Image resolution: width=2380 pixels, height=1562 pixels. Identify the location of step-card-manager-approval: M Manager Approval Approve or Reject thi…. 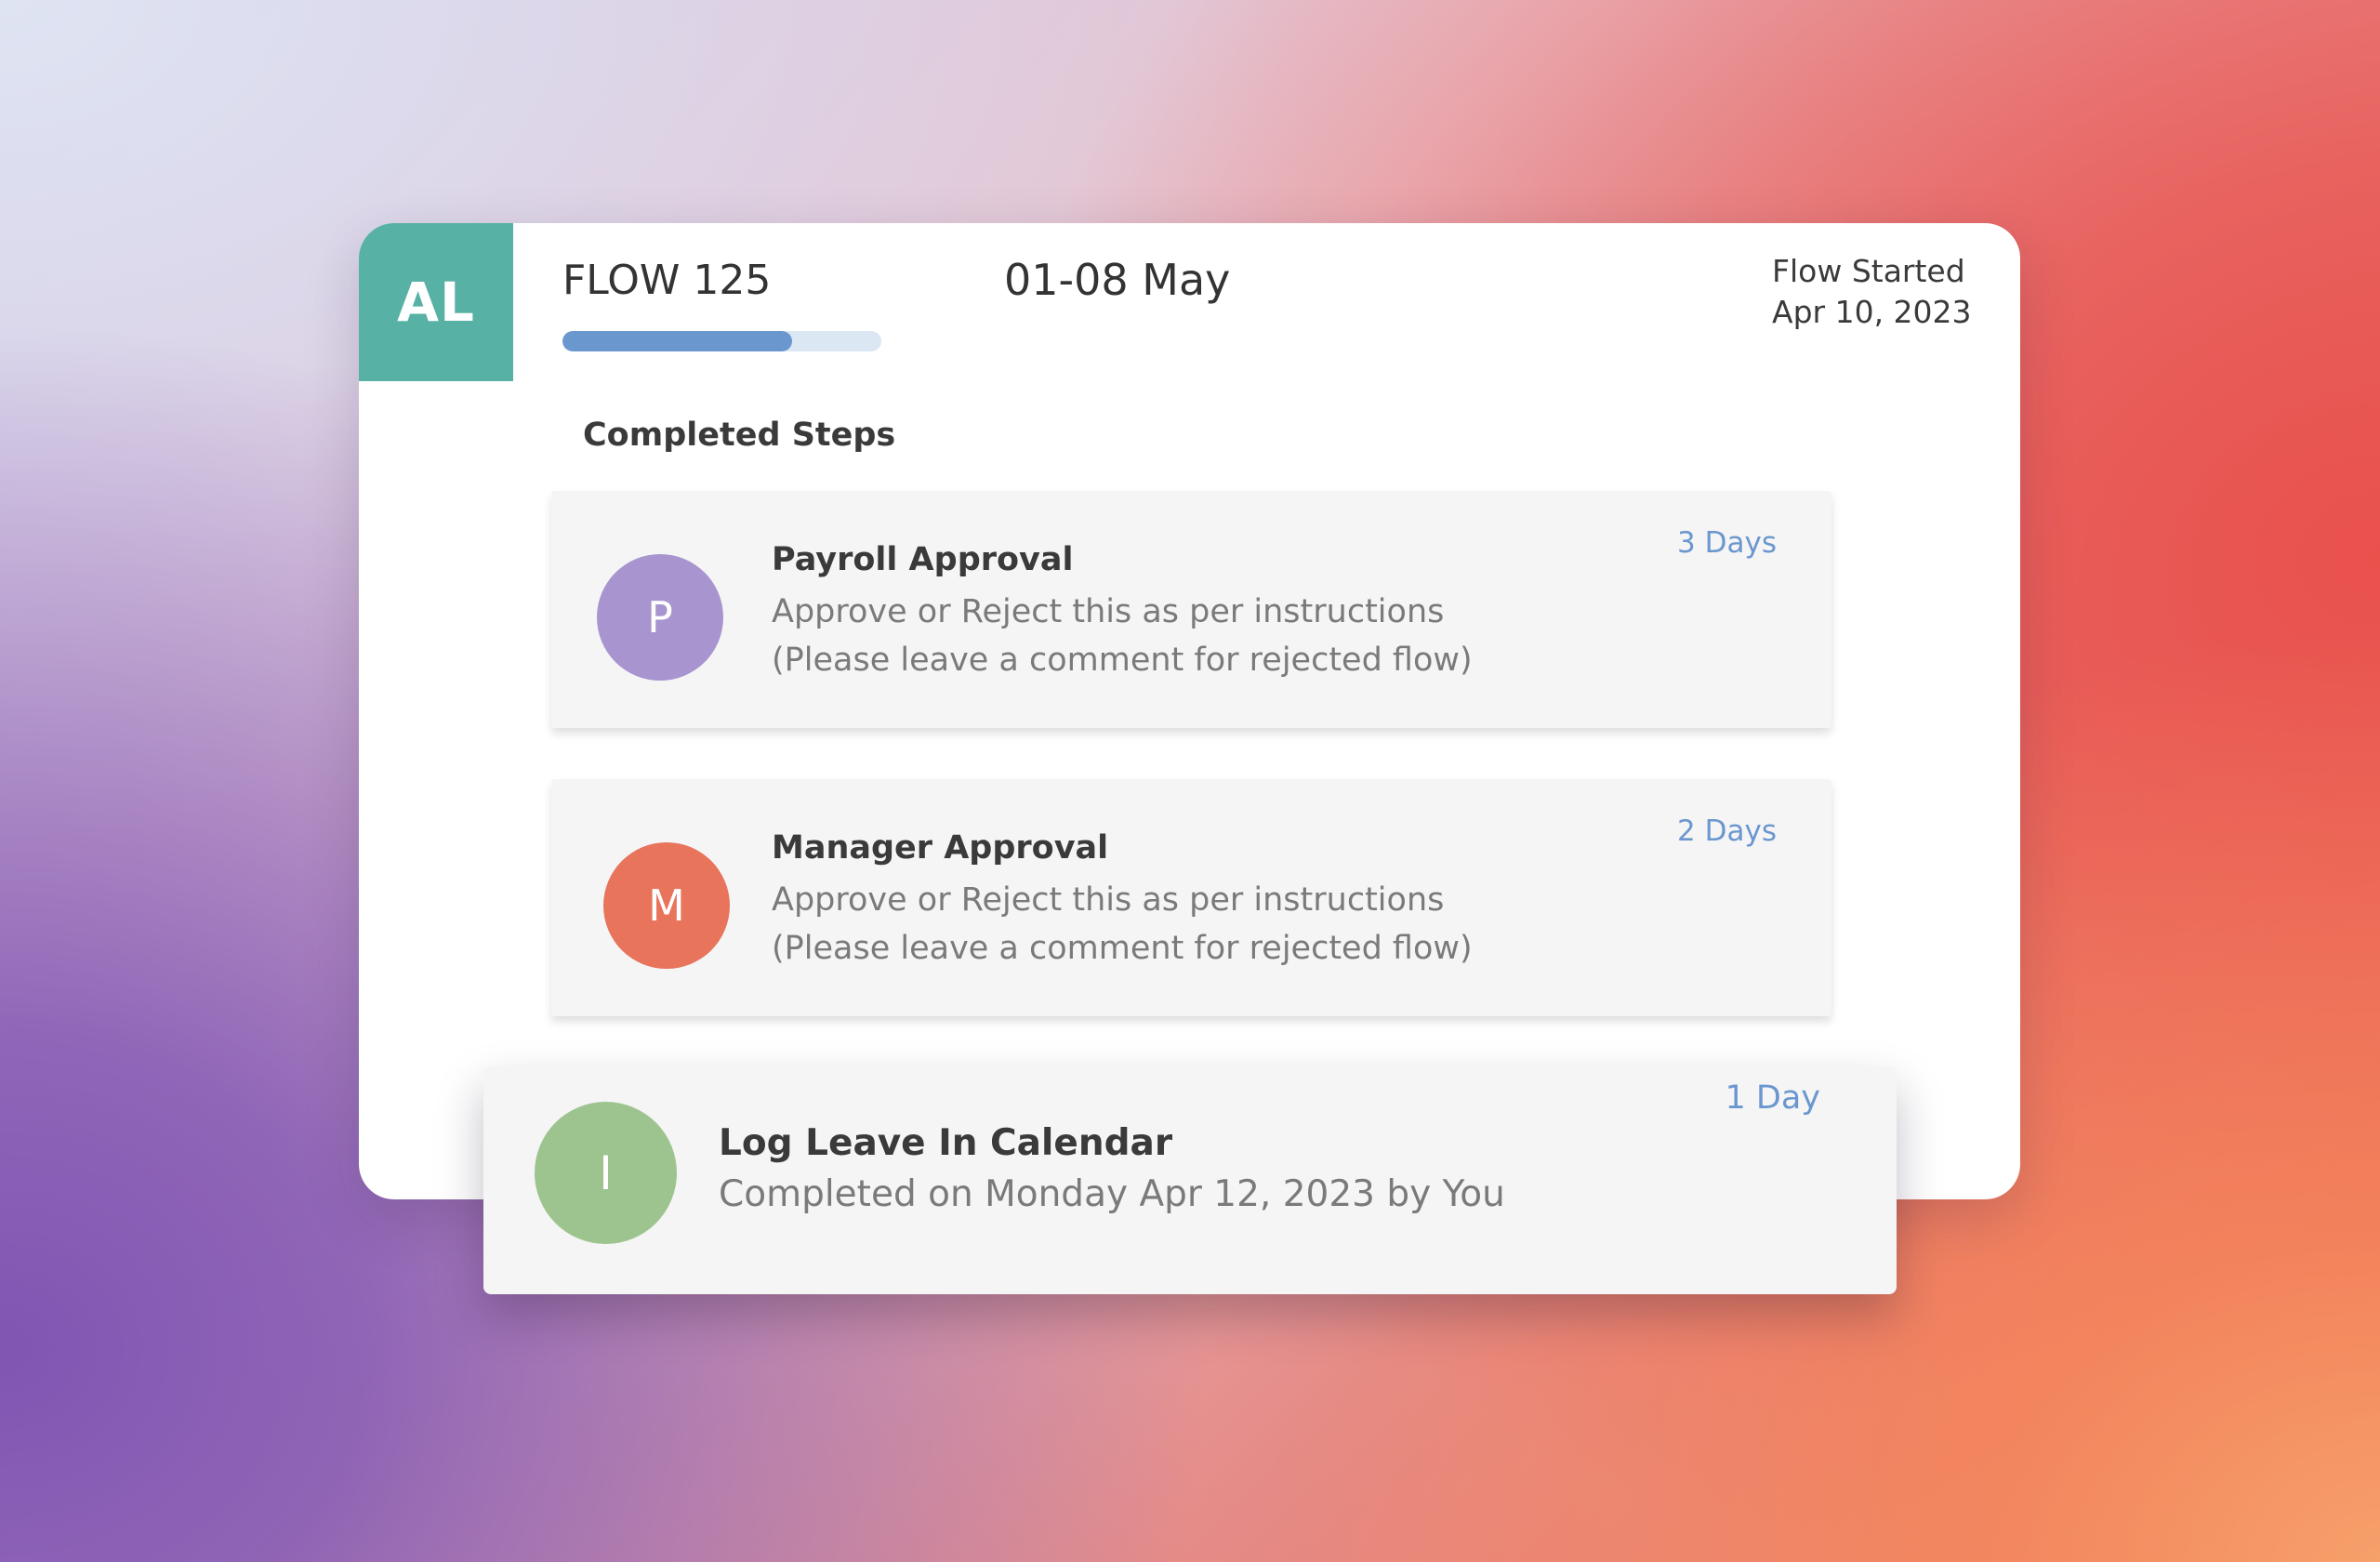
(1191, 898).